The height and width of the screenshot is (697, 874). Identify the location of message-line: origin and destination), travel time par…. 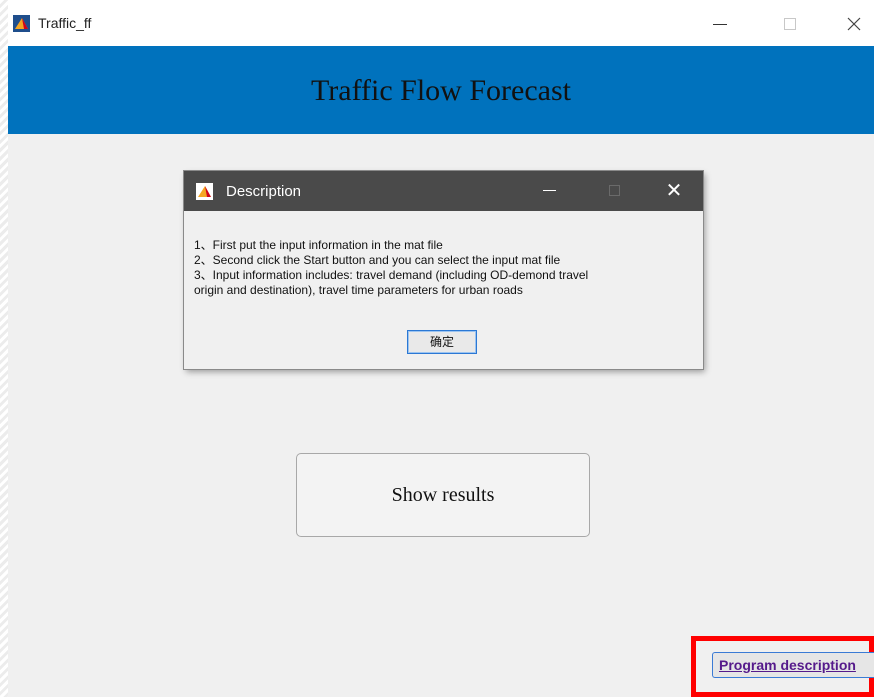
(358, 290).